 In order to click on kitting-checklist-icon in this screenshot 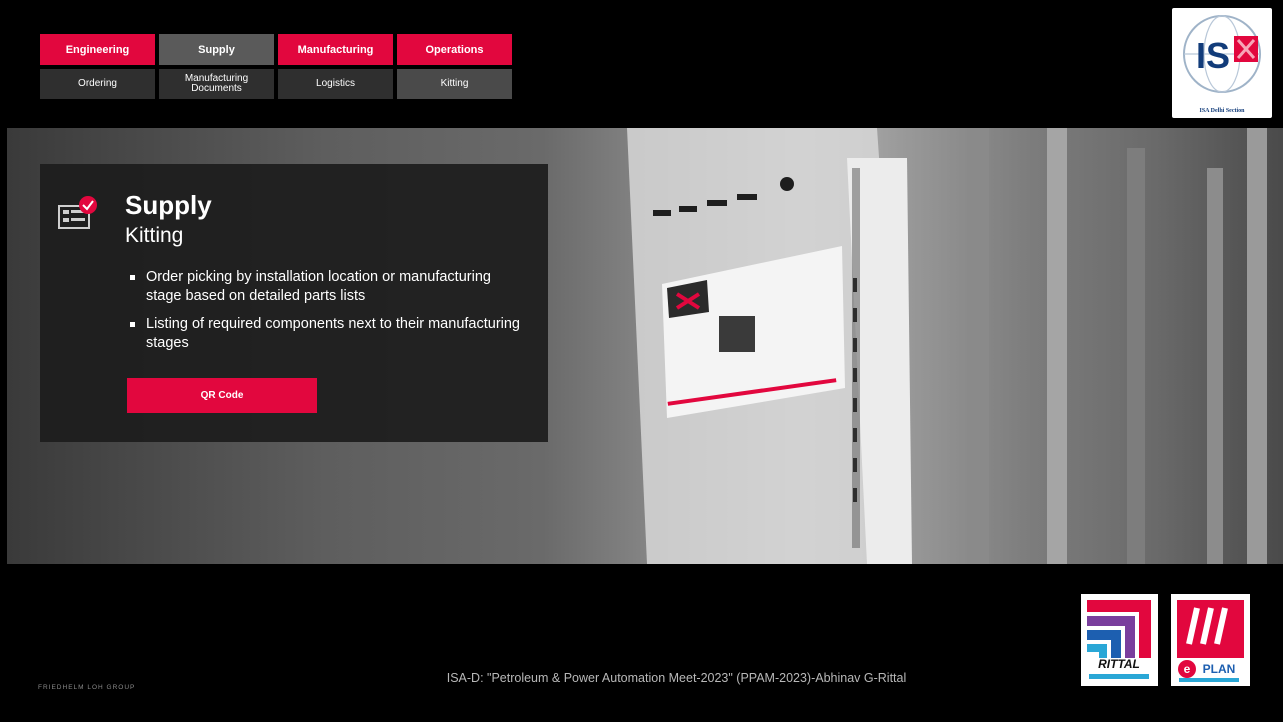, I will do `click(77, 212)`.